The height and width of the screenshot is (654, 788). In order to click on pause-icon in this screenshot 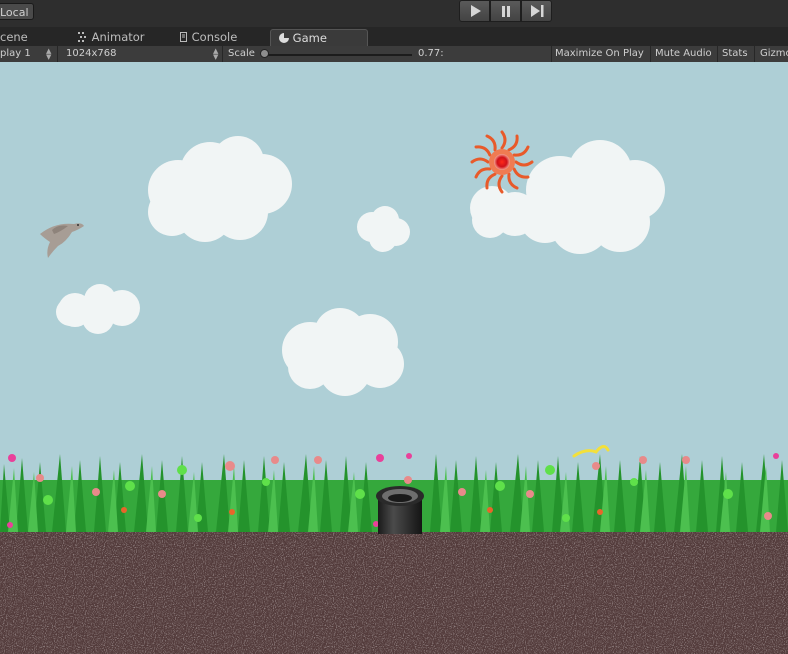, I will do `click(505, 11)`.